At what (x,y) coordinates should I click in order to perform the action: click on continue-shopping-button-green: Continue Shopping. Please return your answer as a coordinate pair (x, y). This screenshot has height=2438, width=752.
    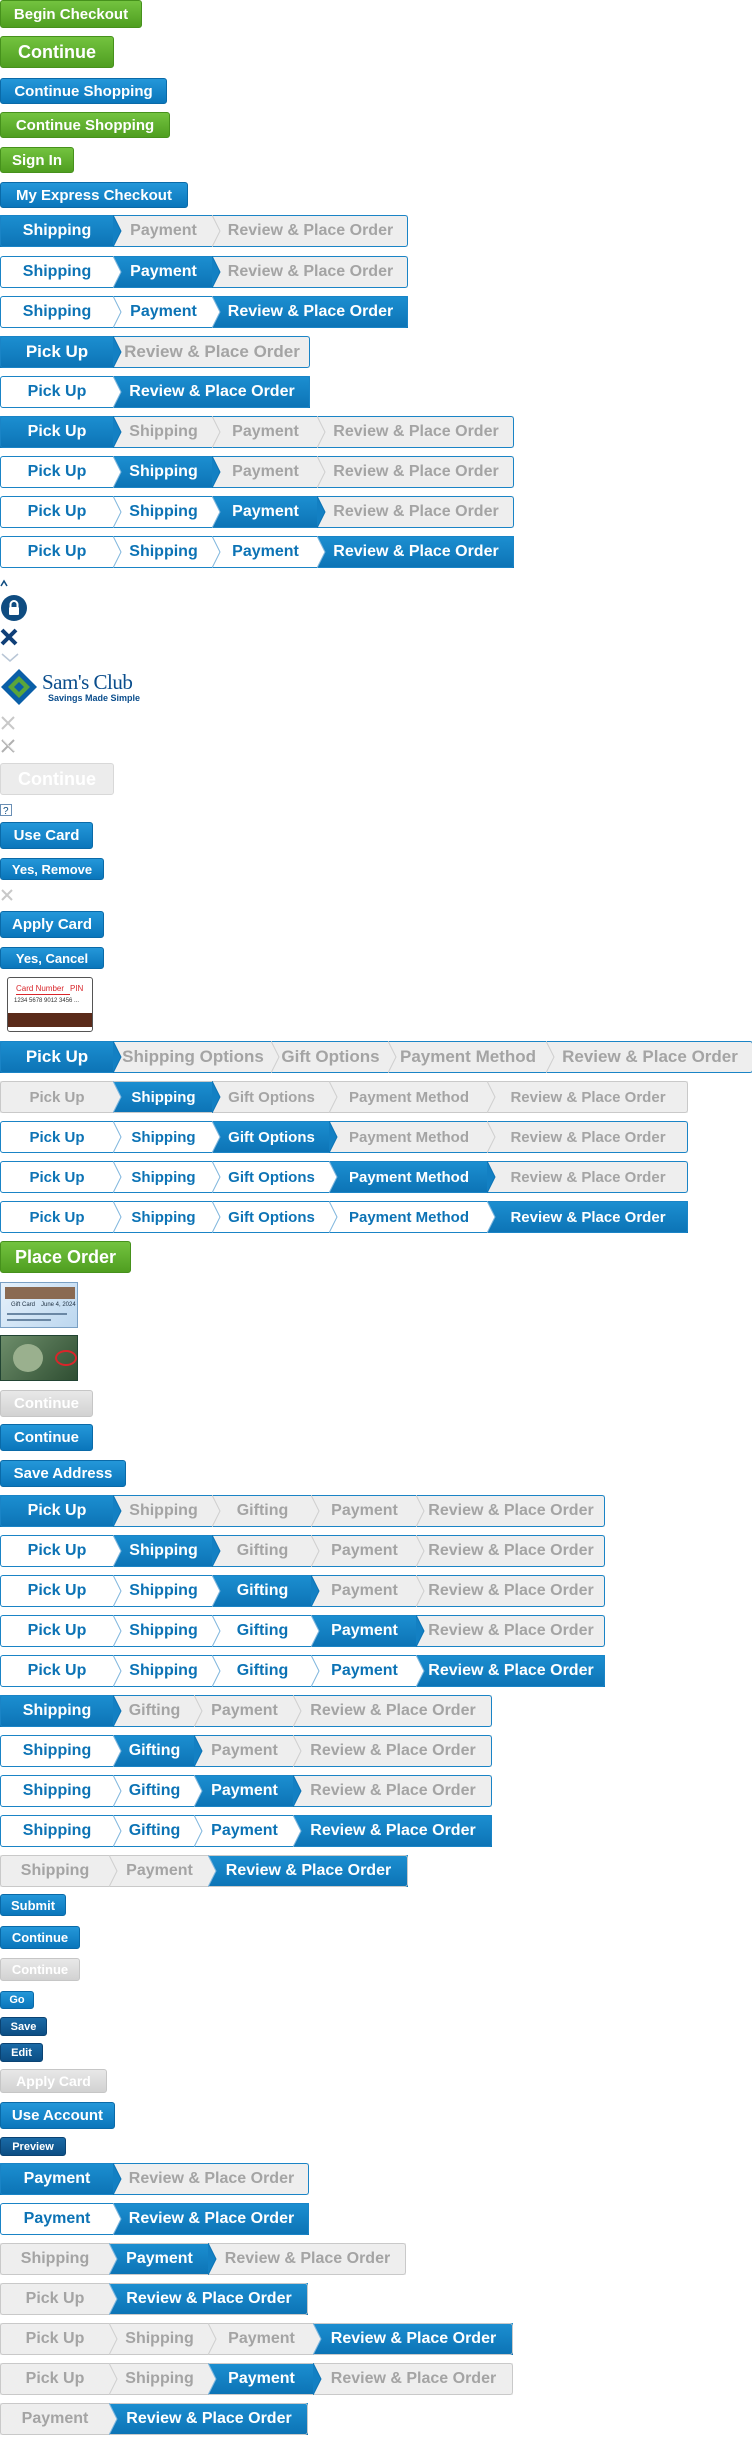
    Looking at the image, I should click on (85, 125).